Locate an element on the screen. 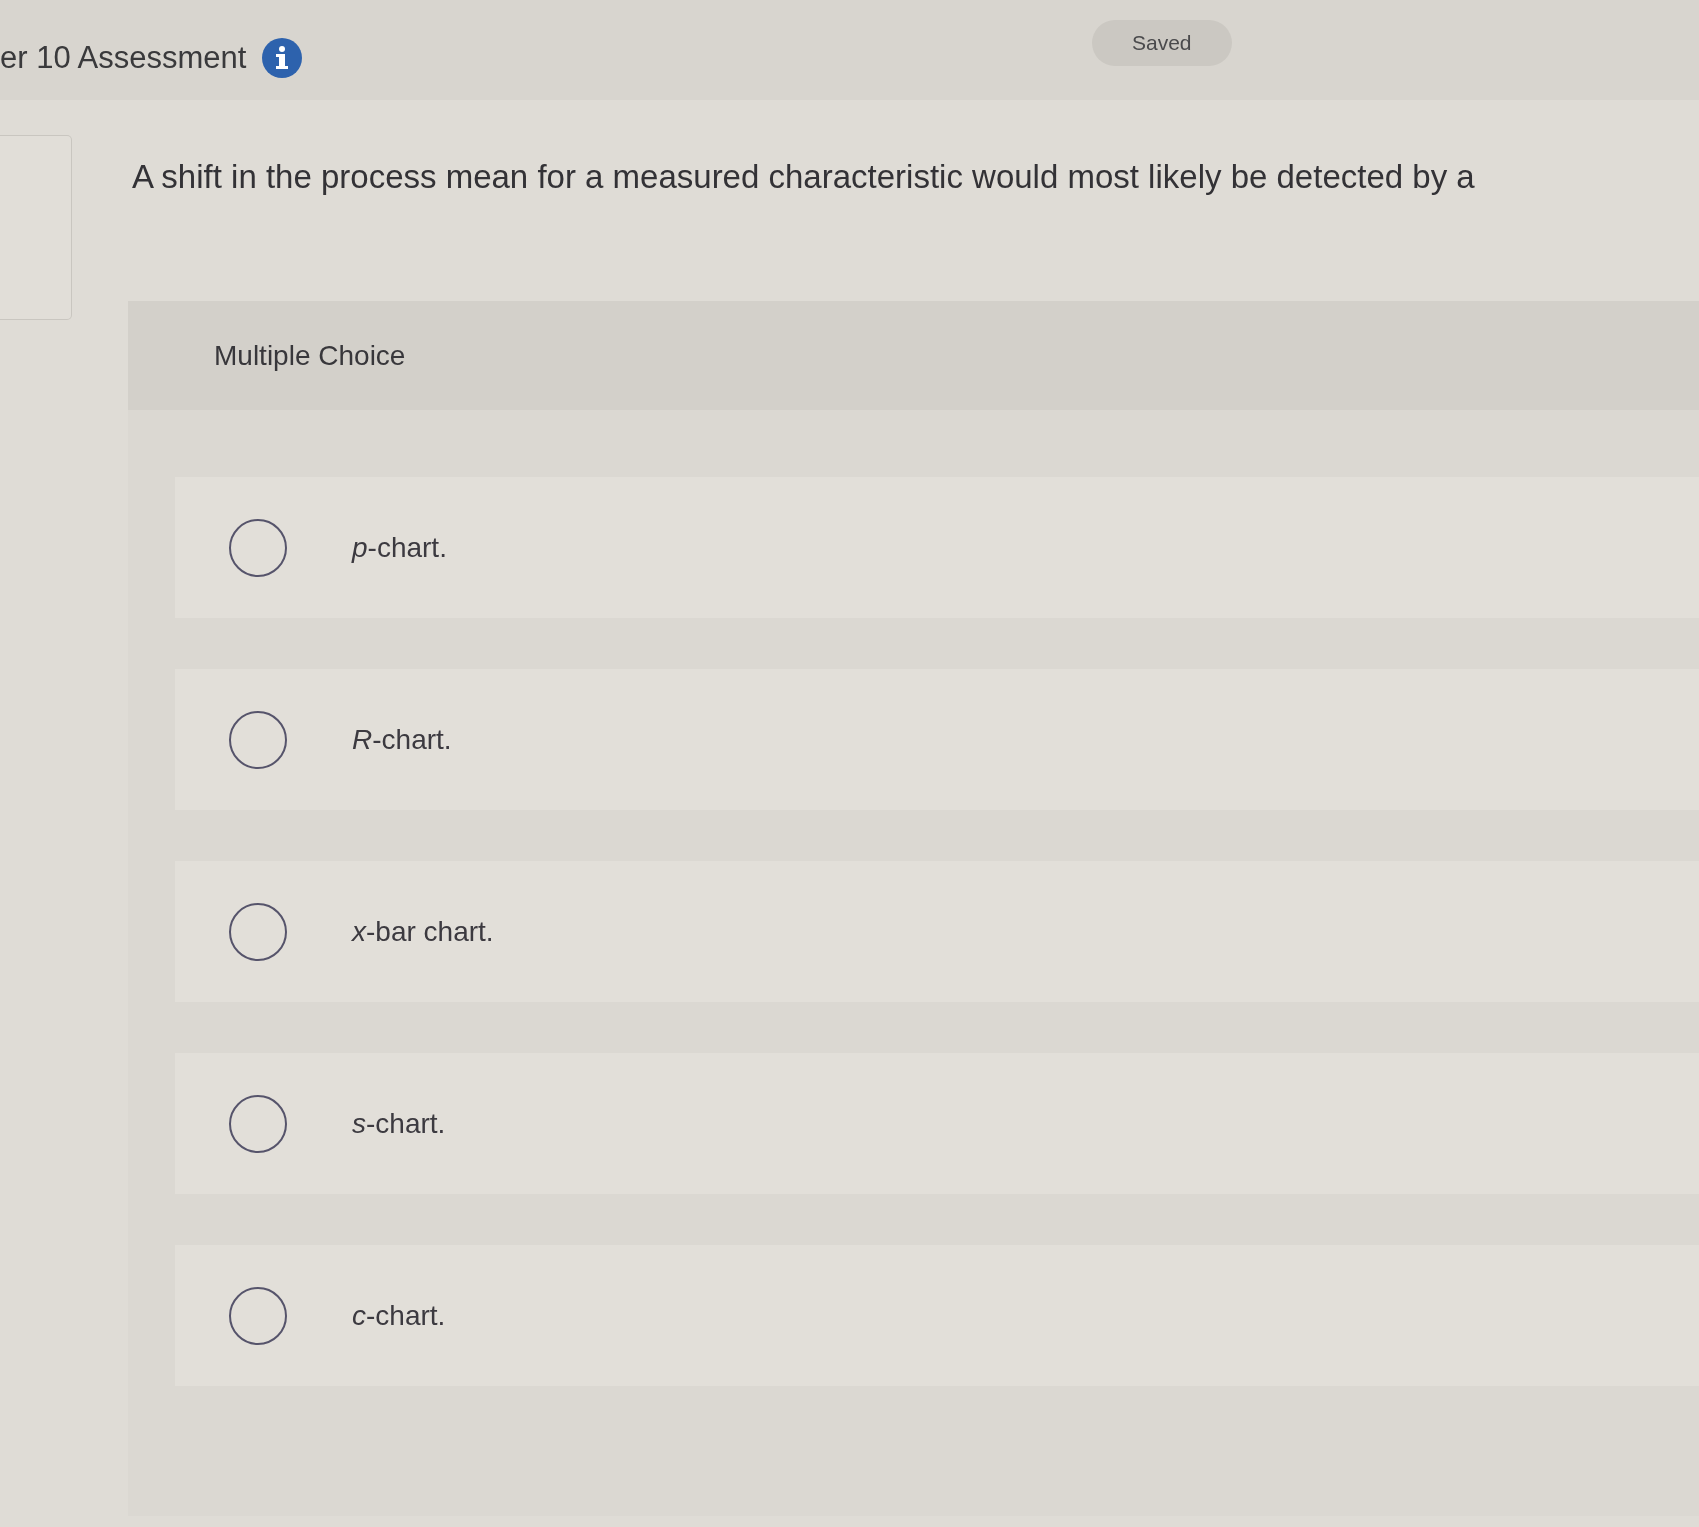 The width and height of the screenshot is (1699, 1527). question-text: A shift in the process mean for a measured characteristic would most likely be detected by a is located at coordinates (804, 177).